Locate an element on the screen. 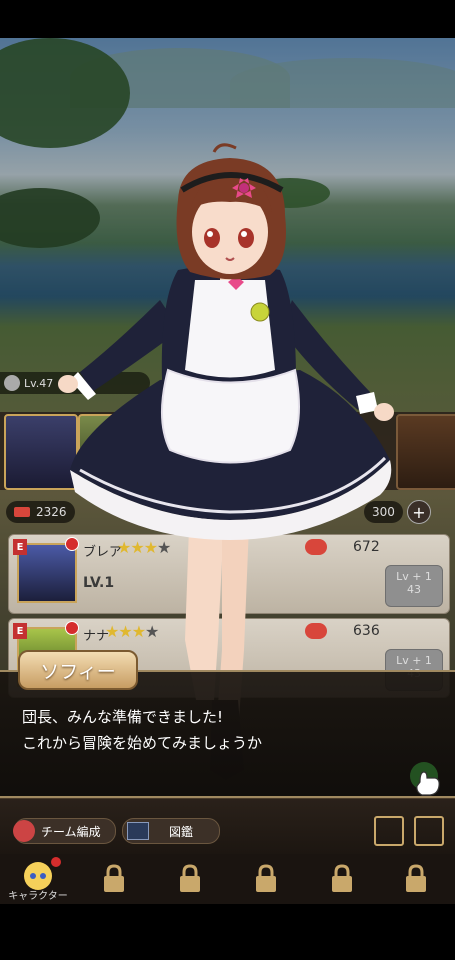 This screenshot has height=960, width=455. system-navigation-area is located at coordinates (227, 932).